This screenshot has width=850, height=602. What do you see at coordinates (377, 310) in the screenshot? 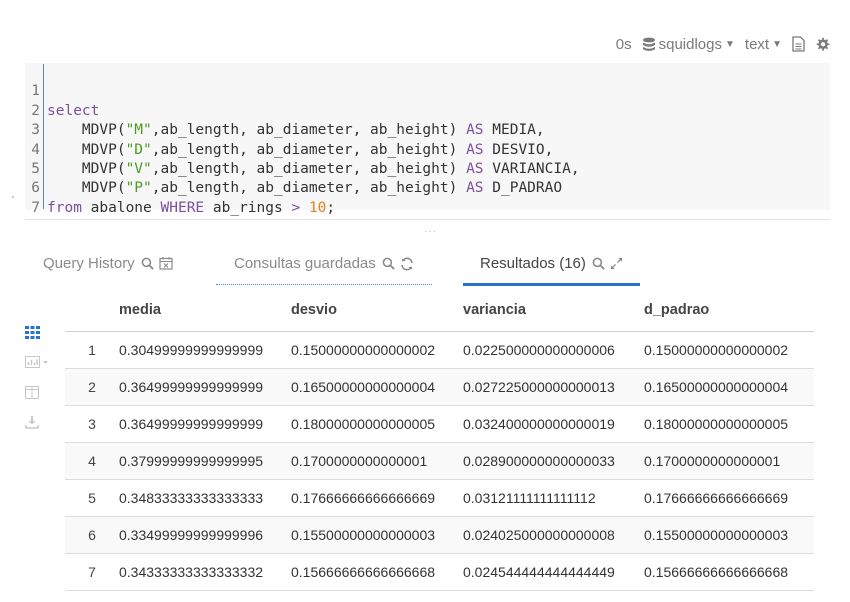
I see `column-header: desvio` at bounding box center [377, 310].